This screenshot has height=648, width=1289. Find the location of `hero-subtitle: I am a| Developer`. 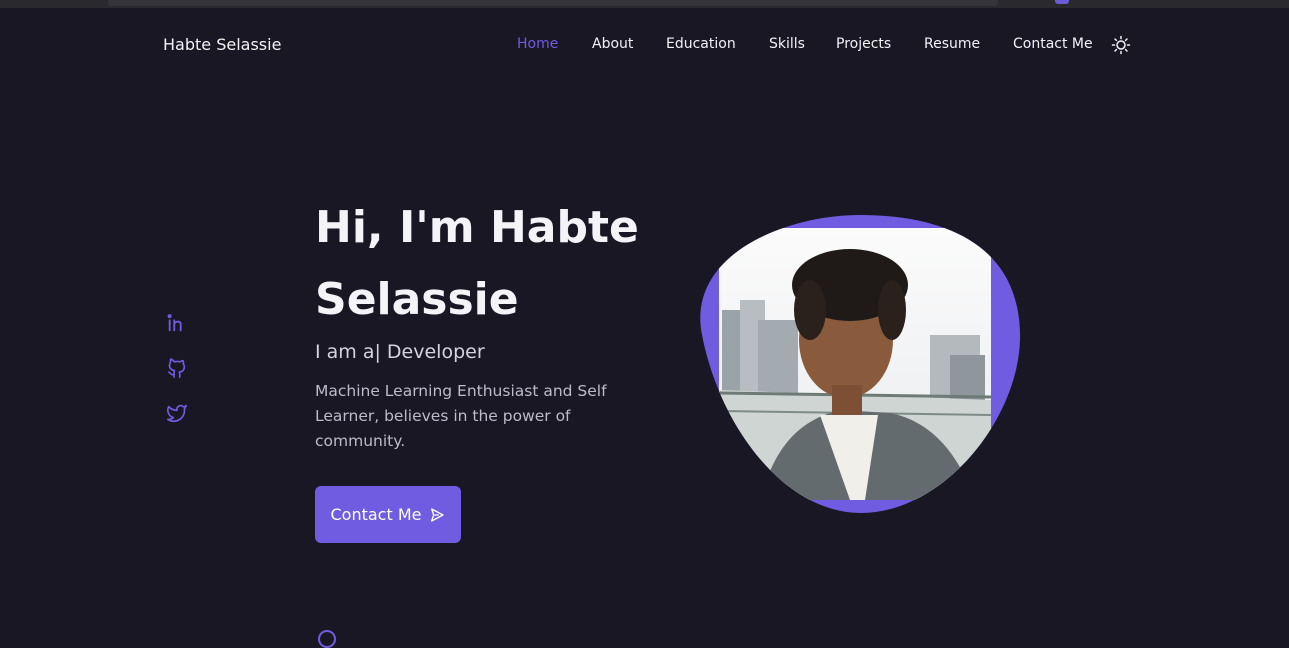

hero-subtitle: I am a| Developer is located at coordinates (400, 352).